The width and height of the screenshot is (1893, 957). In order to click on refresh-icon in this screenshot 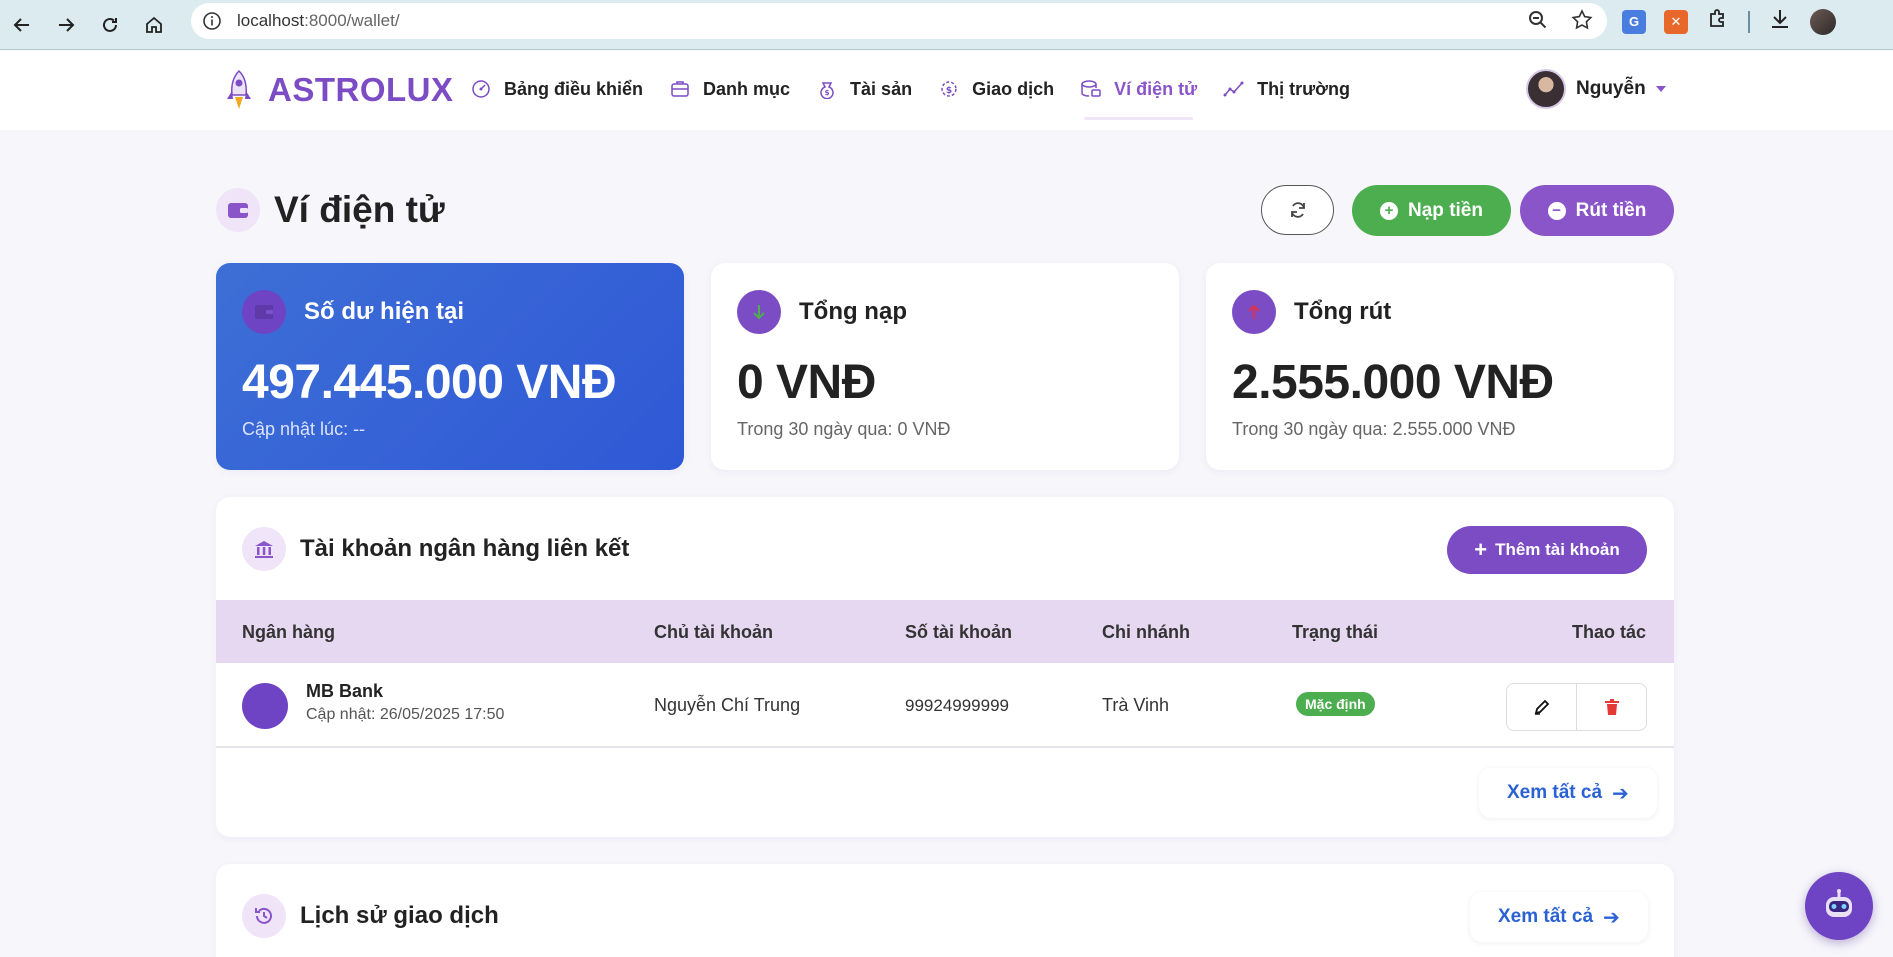, I will do `click(1297, 210)`.